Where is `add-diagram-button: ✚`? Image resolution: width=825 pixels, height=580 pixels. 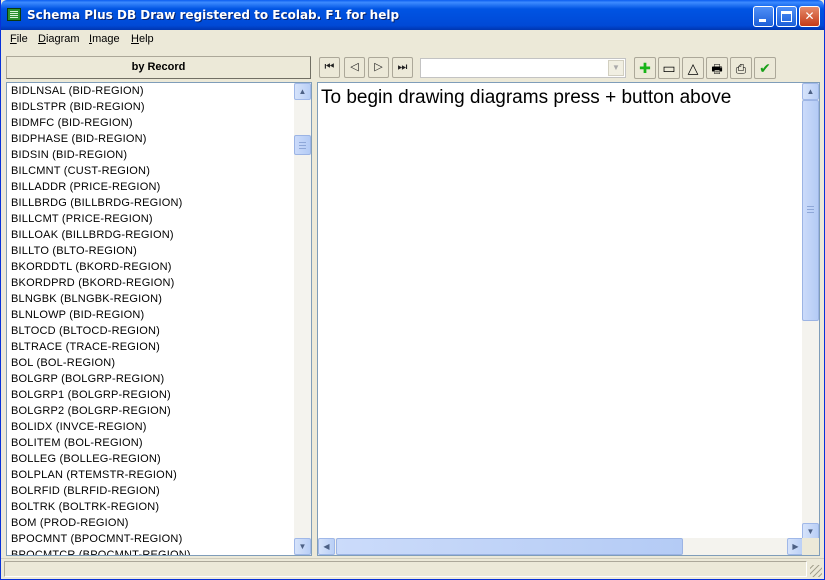 add-diagram-button: ✚ is located at coordinates (645, 68).